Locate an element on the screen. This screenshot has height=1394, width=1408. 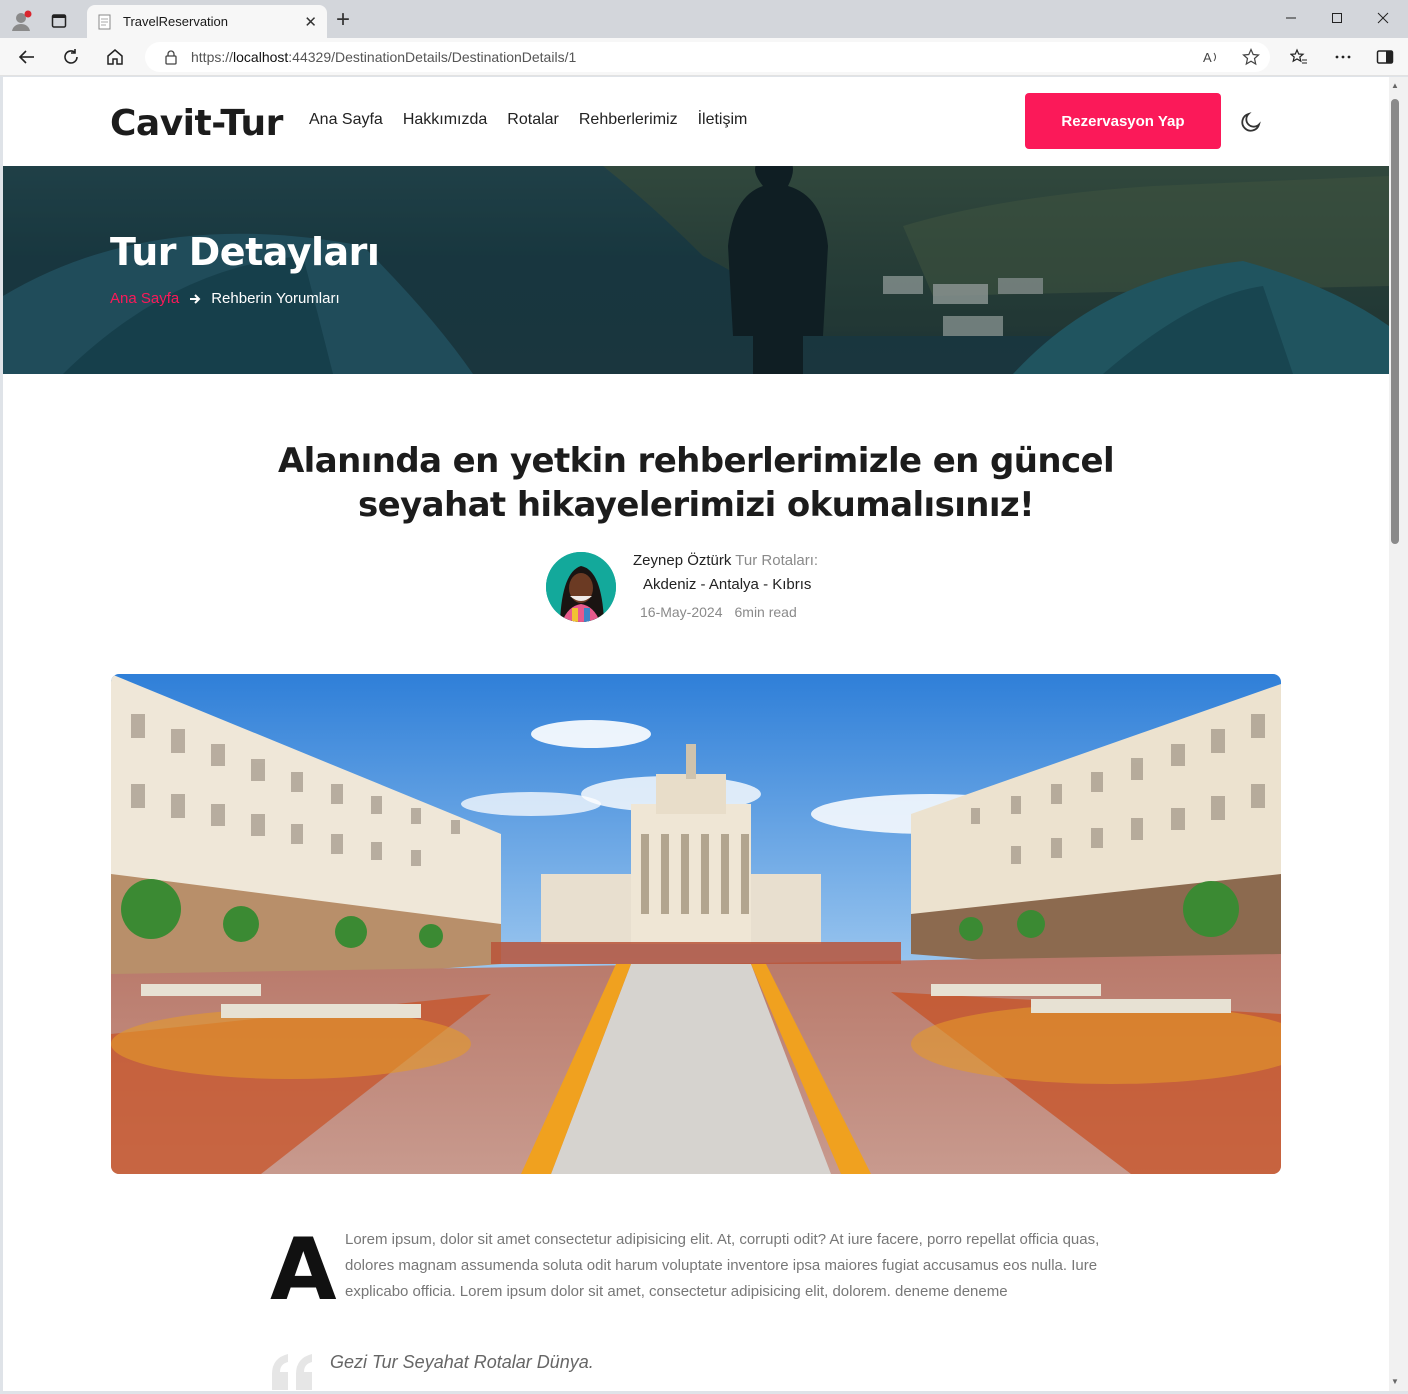
tab-title: TravelReservation is located at coordinates (176, 21).